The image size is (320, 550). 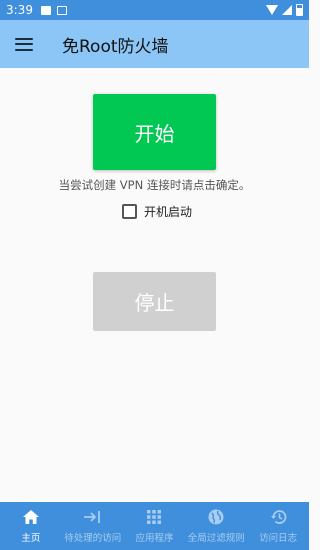 I want to click on hamburger-menu-icon, so click(x=24, y=44).